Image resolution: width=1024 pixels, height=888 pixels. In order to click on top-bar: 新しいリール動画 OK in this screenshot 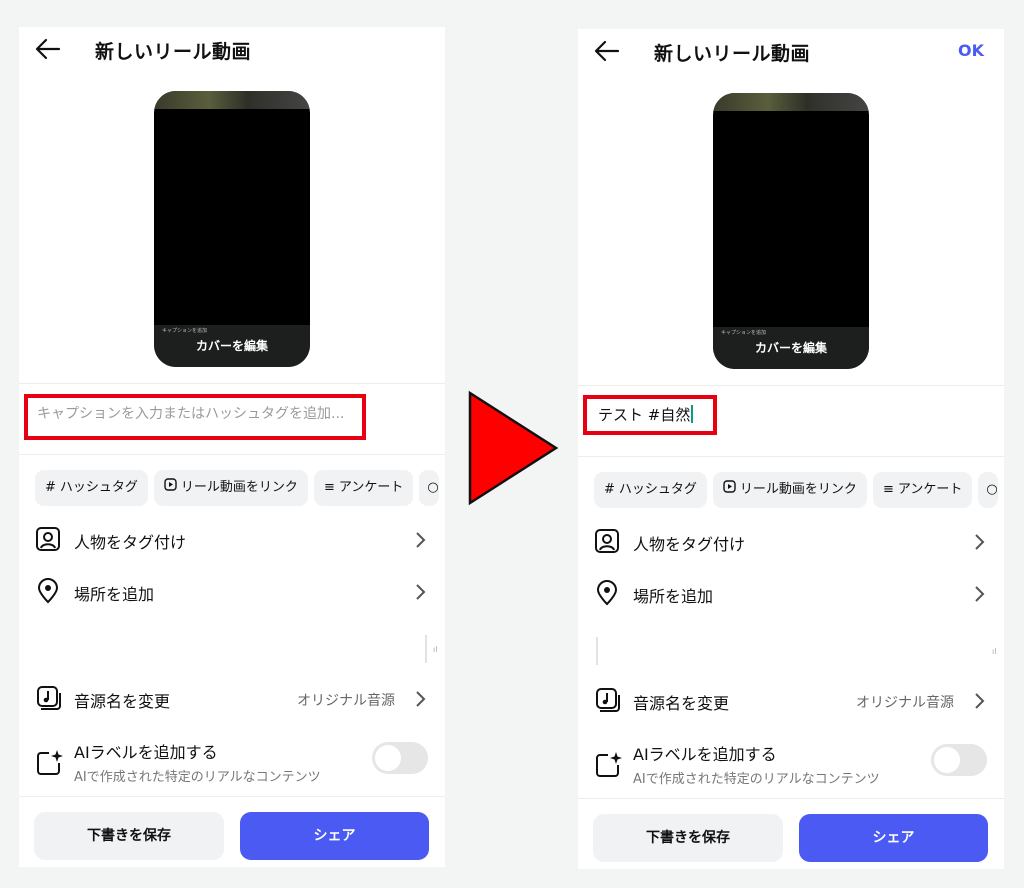, I will do `click(791, 51)`.